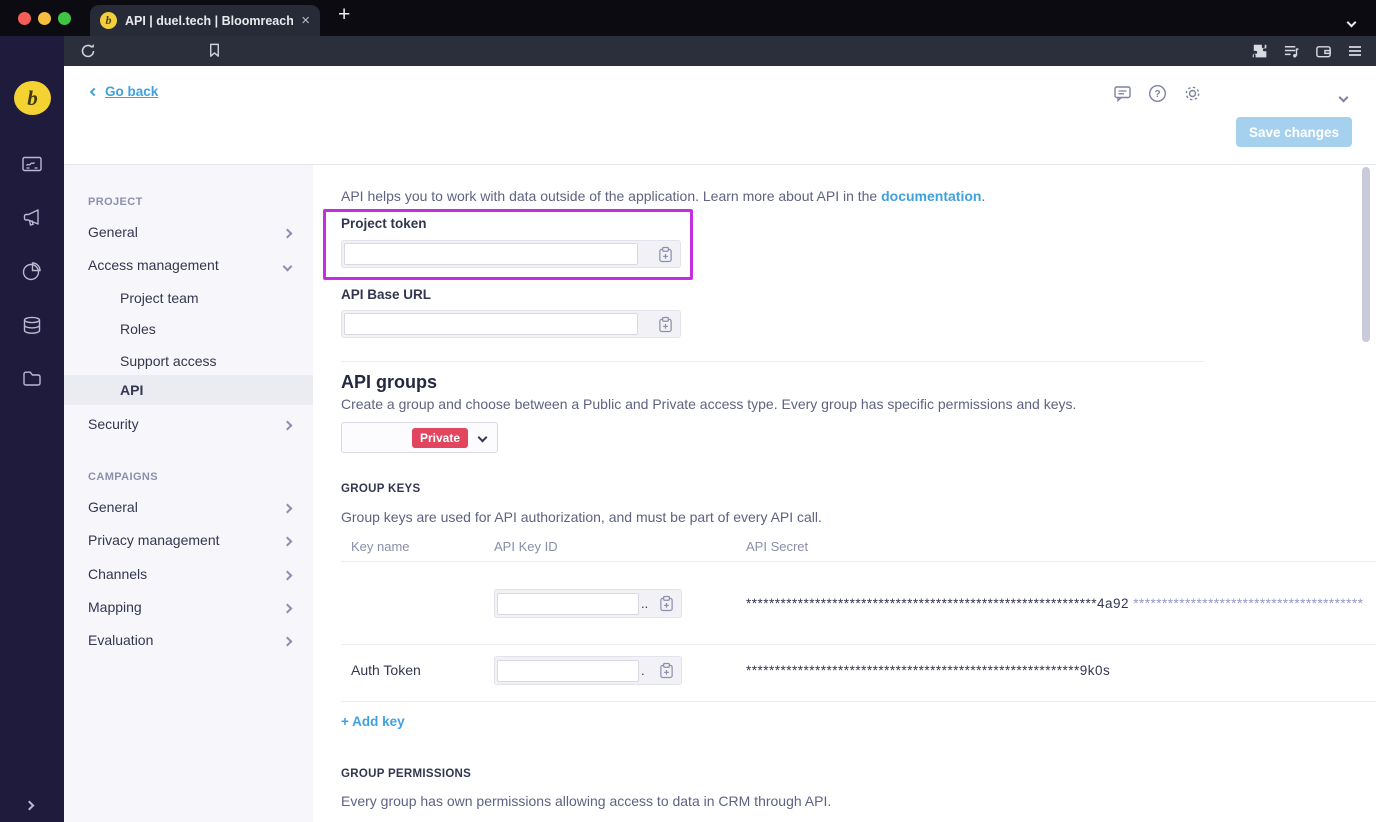  I want to click on section-divider, so click(772, 361).